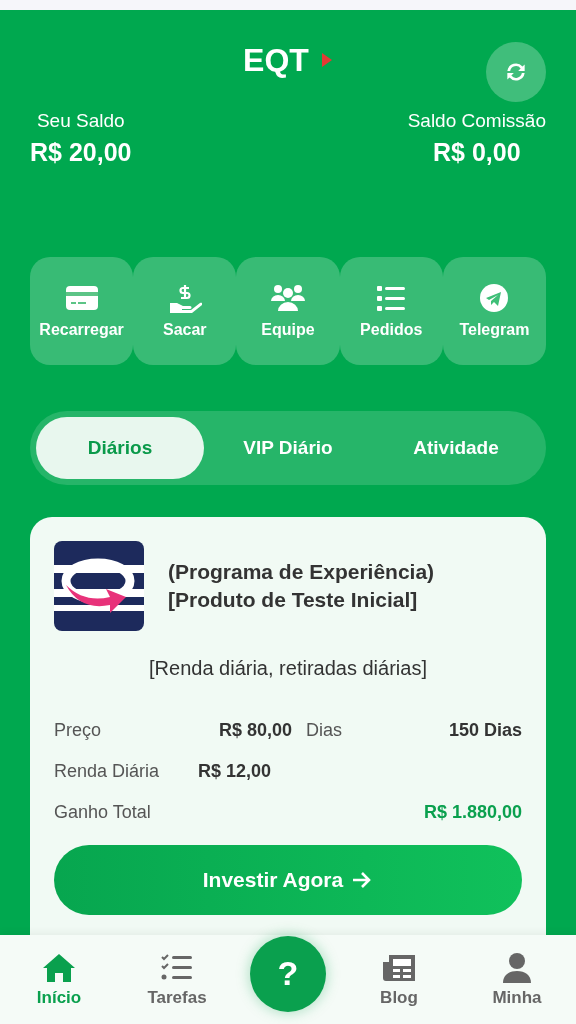 The height and width of the screenshot is (1024, 576). I want to click on help-button: ?, so click(288, 973).